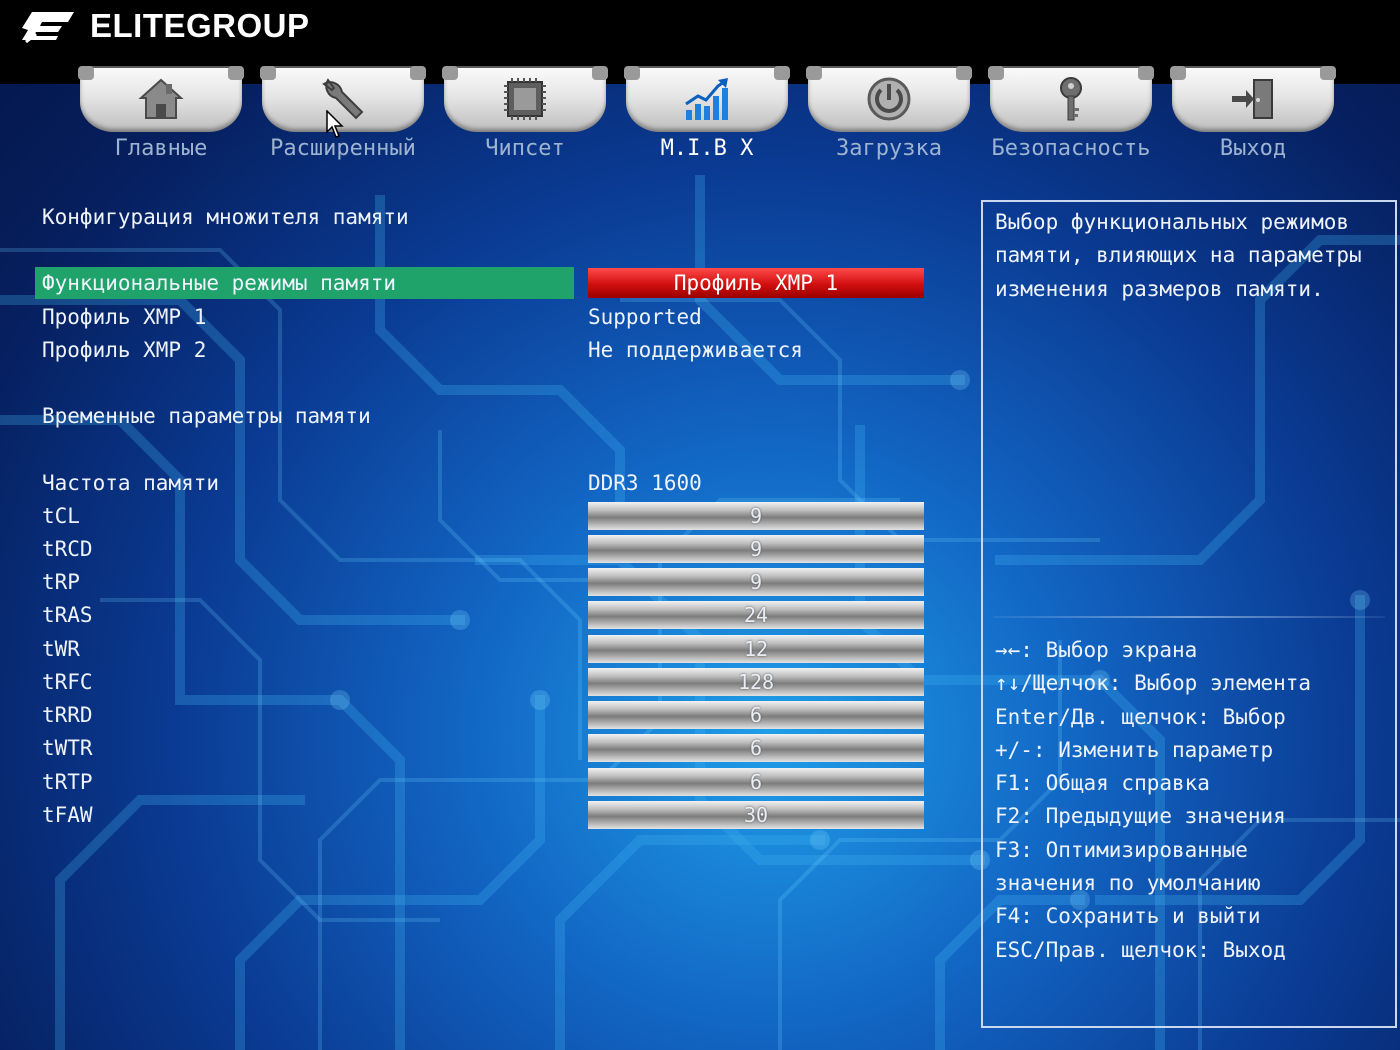 Image resolution: width=1400 pixels, height=1050 pixels. Describe the element at coordinates (1071, 148) in the screenshot. I see `tab-label: Безопасность` at that location.